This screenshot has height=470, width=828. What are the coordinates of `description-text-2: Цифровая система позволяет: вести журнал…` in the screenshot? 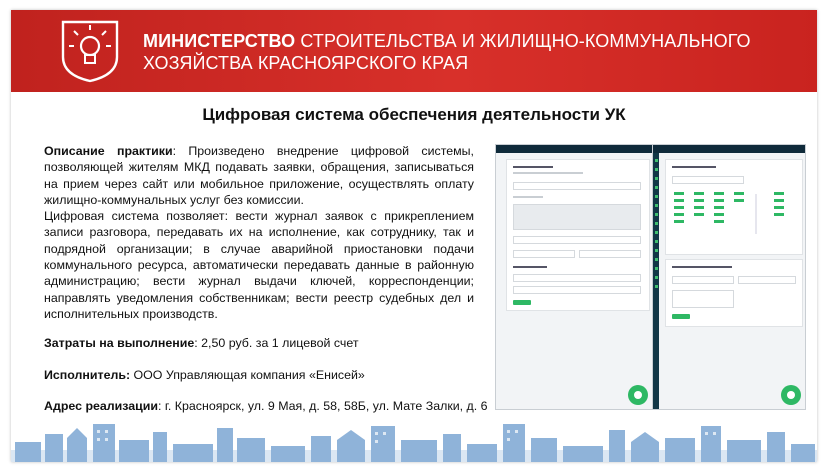 It's located at (259, 265).